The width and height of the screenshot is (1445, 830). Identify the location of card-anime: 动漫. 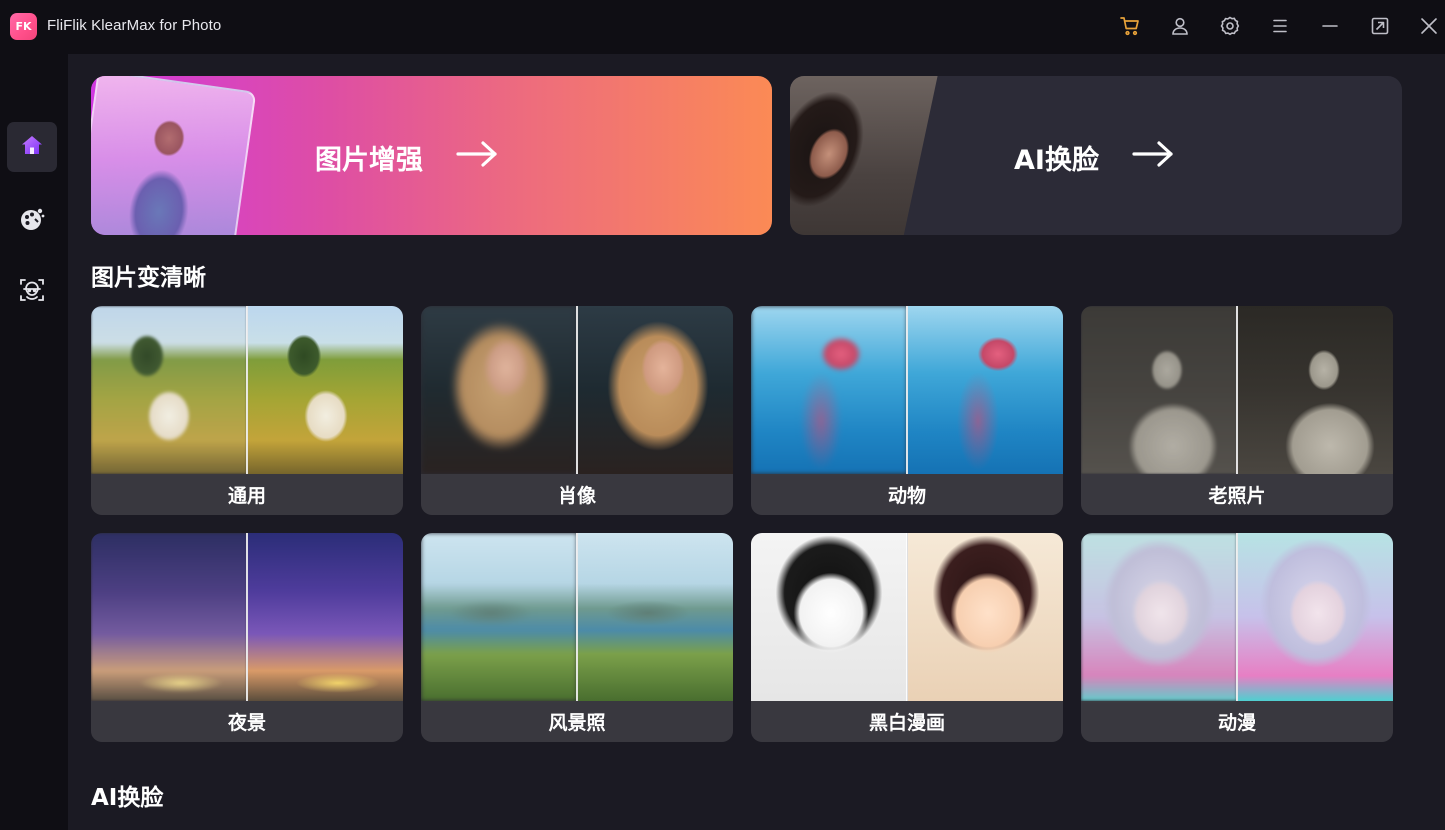
(1237, 637).